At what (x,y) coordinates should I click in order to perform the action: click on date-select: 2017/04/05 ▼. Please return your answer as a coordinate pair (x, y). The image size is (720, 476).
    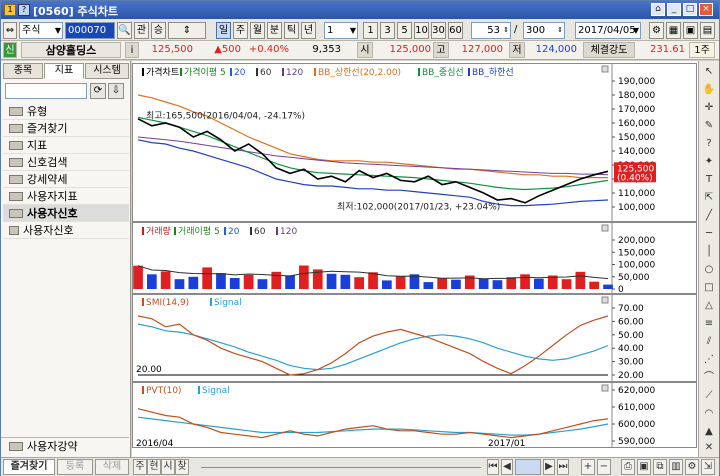
    Looking at the image, I should click on (608, 30).